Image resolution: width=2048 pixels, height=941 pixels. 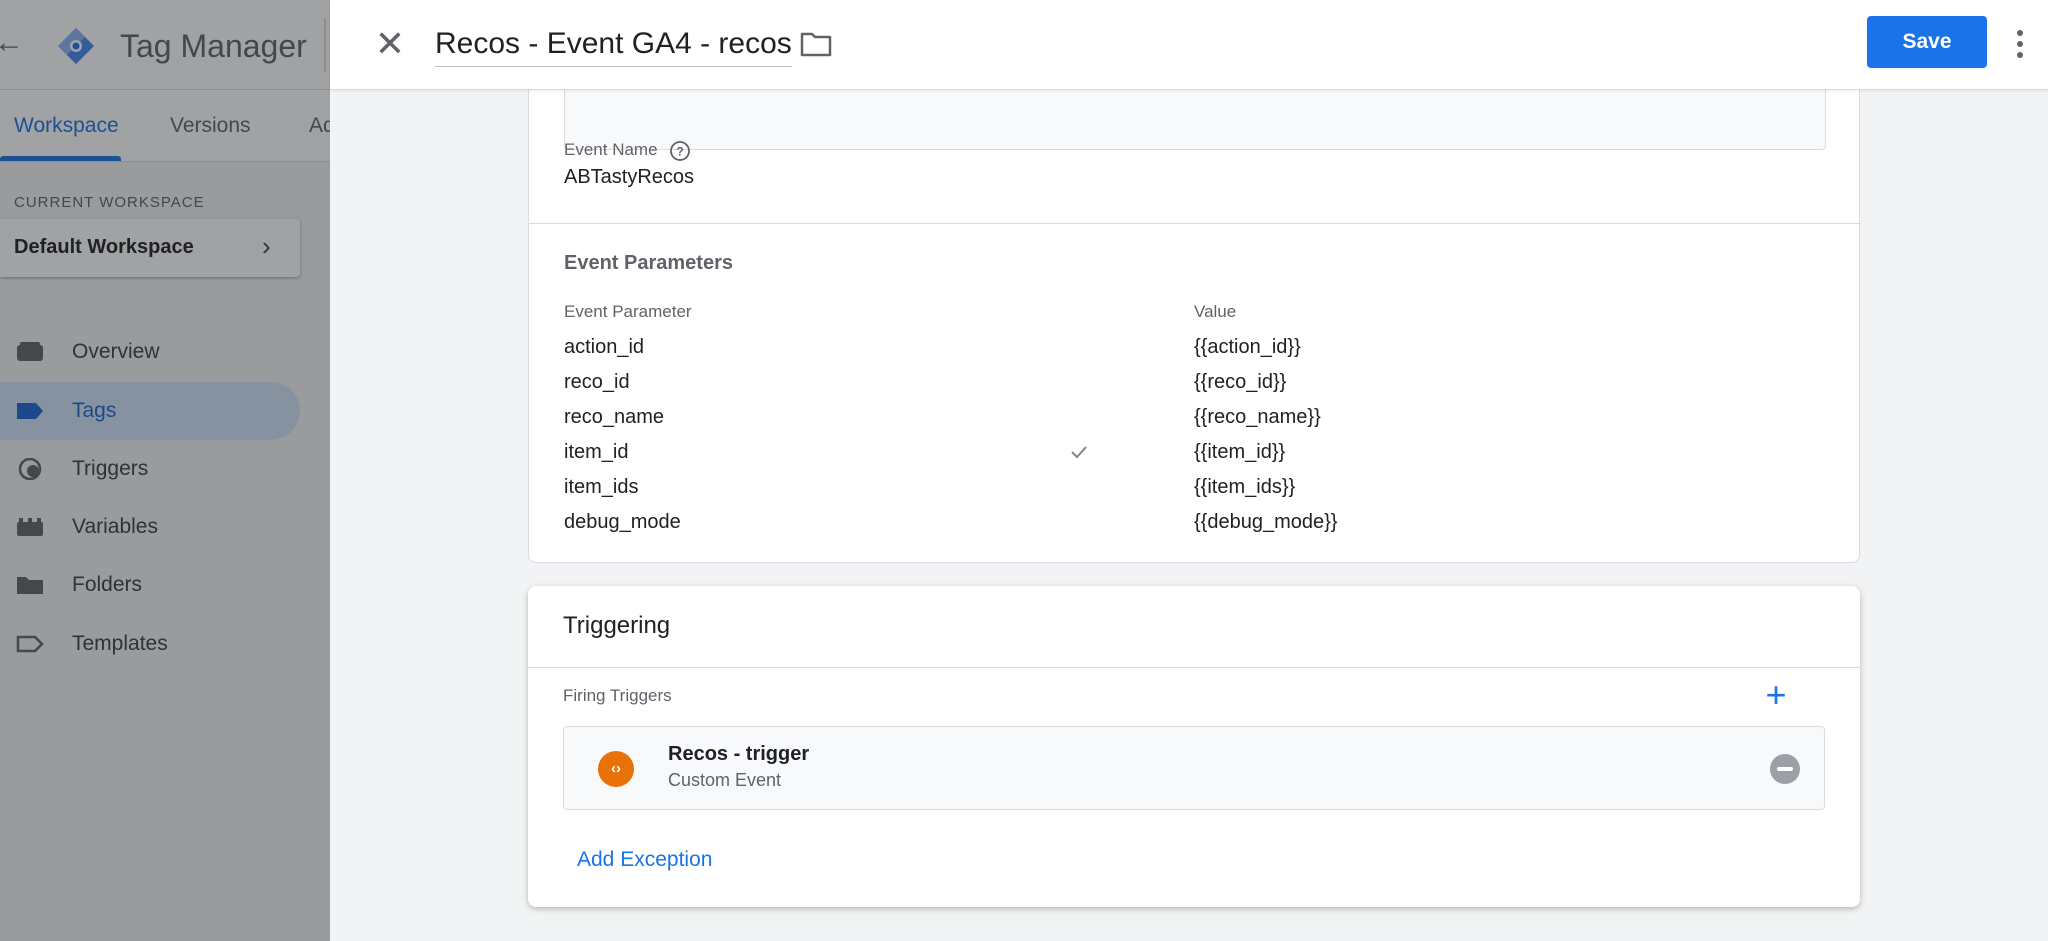 I want to click on column-header-value: Value, so click(x=1215, y=311).